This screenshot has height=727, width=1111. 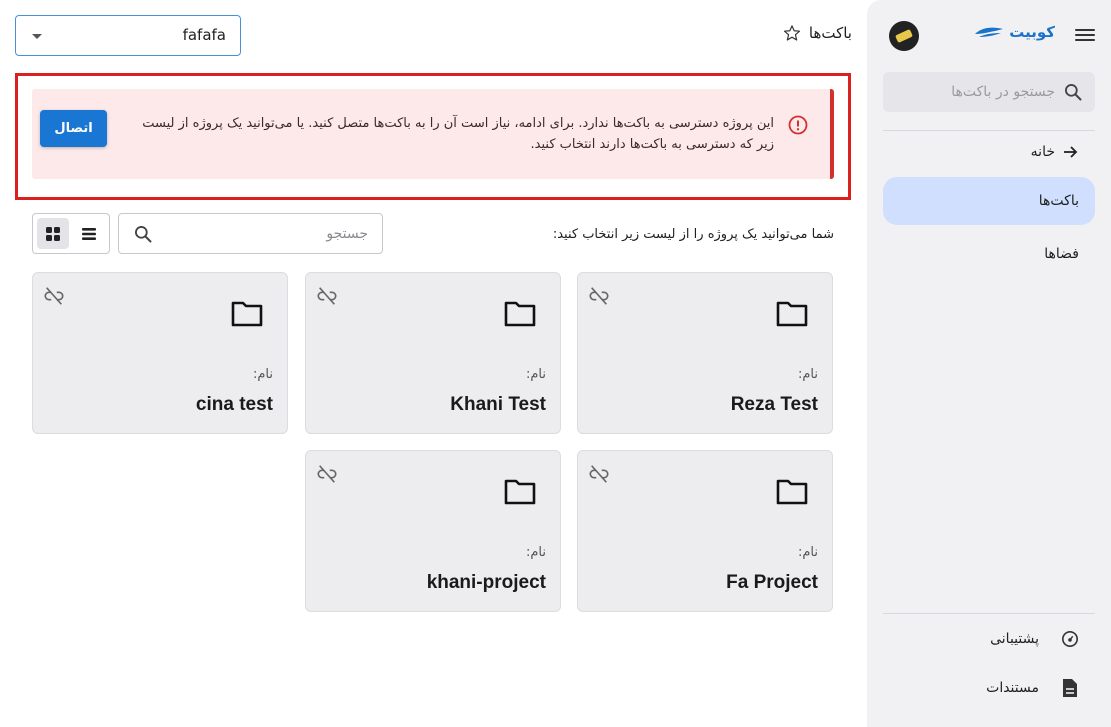 I want to click on sidebar-item-support: پشتیبانی, so click(x=989, y=639).